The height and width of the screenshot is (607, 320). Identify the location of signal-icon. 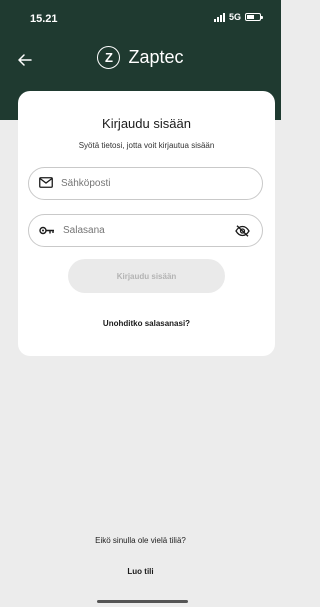
(219, 17).